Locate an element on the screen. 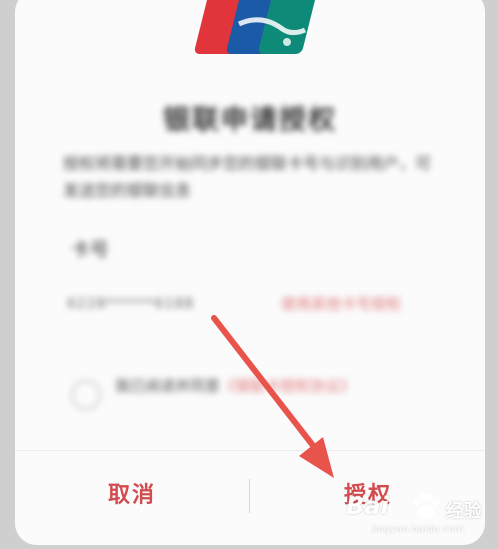 This screenshot has width=498, height=549. card-number: 6228******6188 is located at coordinates (131, 304).